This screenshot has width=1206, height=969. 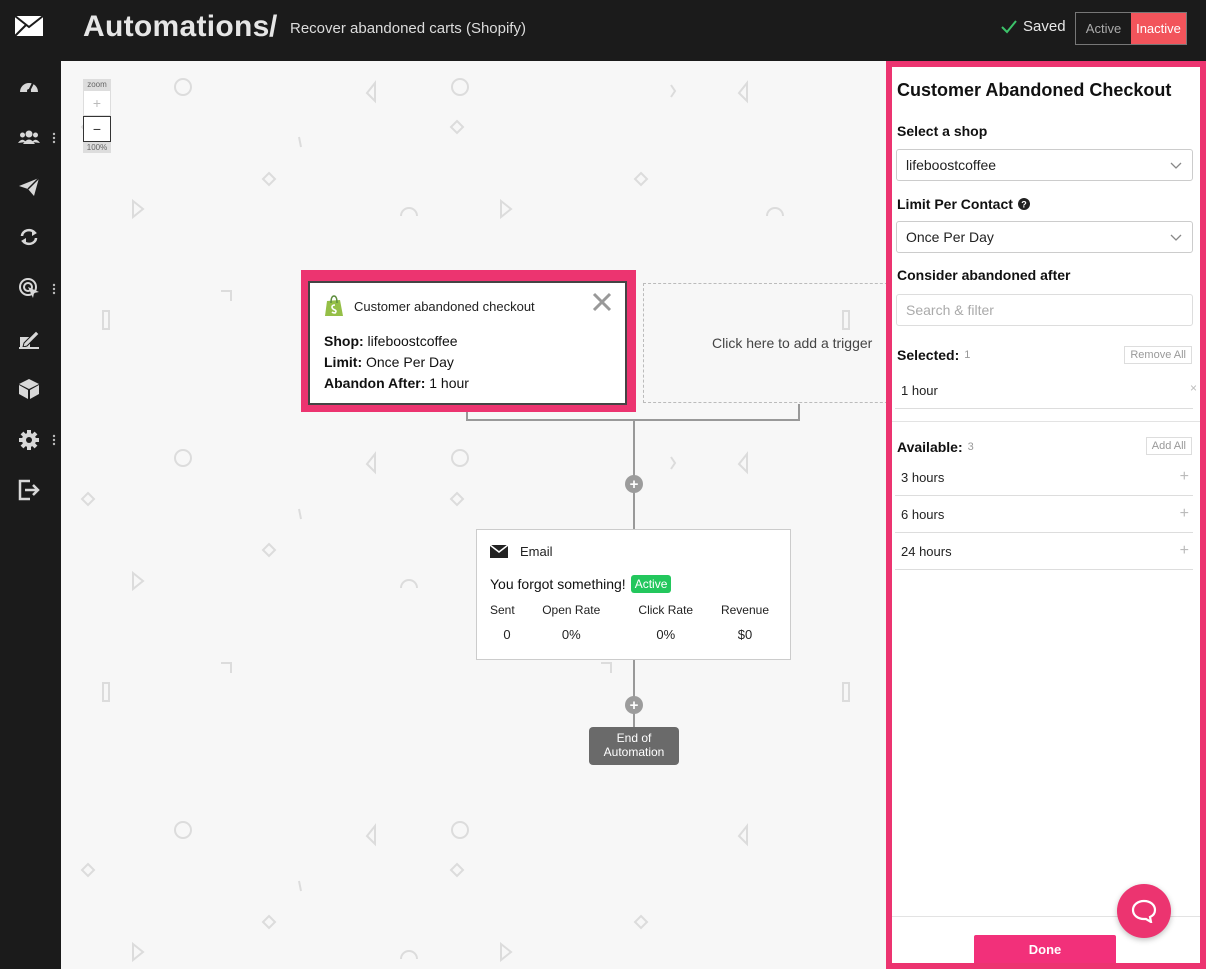 What do you see at coordinates (666, 634) in the screenshot?
I see `stat-value-click-rate: 0%` at bounding box center [666, 634].